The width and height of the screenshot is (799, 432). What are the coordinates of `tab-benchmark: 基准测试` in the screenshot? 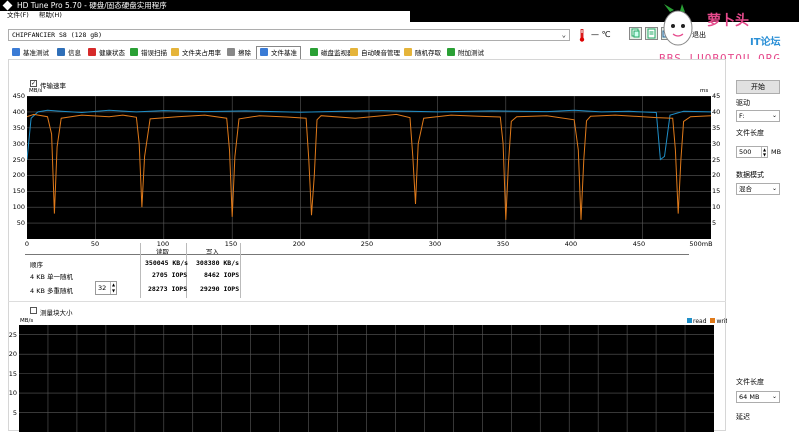 It's located at (30, 53).